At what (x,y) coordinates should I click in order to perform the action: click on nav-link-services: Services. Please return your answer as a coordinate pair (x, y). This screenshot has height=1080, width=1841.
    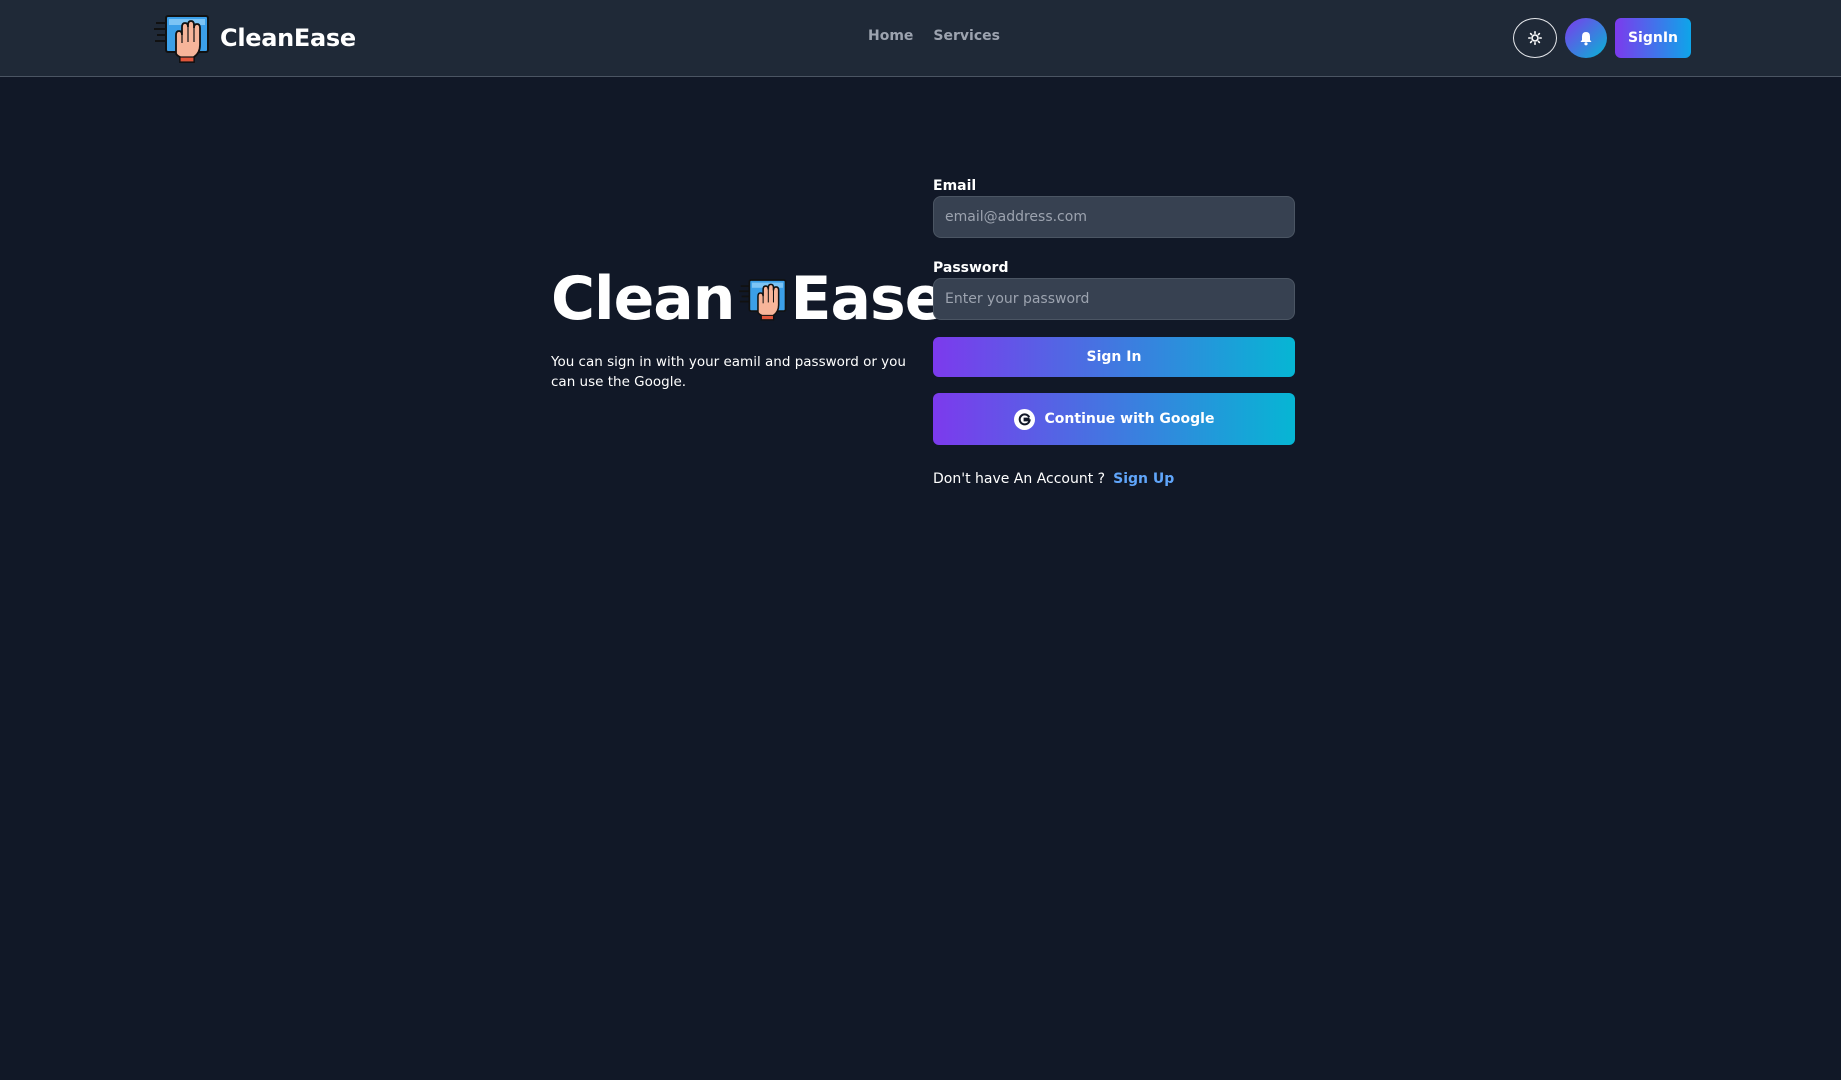
    Looking at the image, I should click on (966, 36).